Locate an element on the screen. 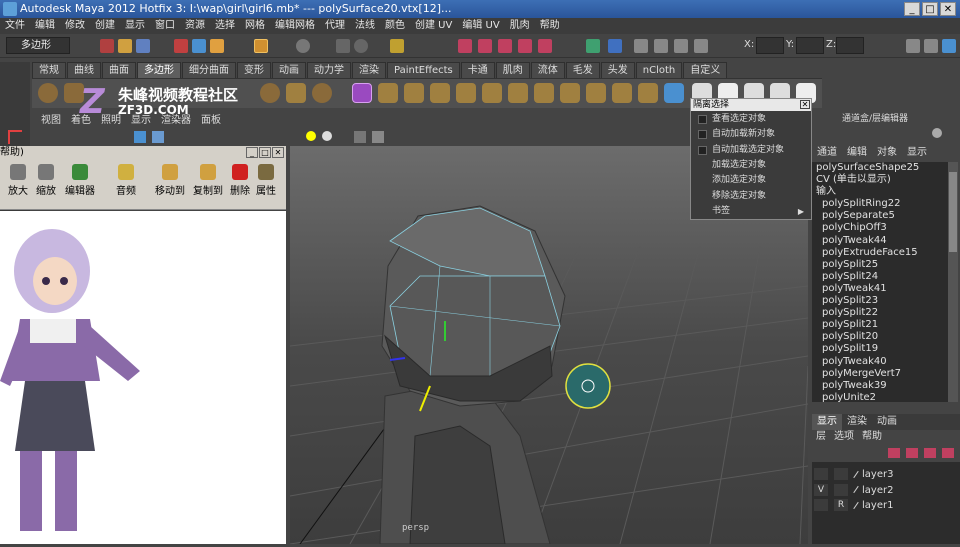 Image resolution: width=960 pixels, height=547 pixels. channel-box-tab: 通道 is located at coordinates (827, 153).